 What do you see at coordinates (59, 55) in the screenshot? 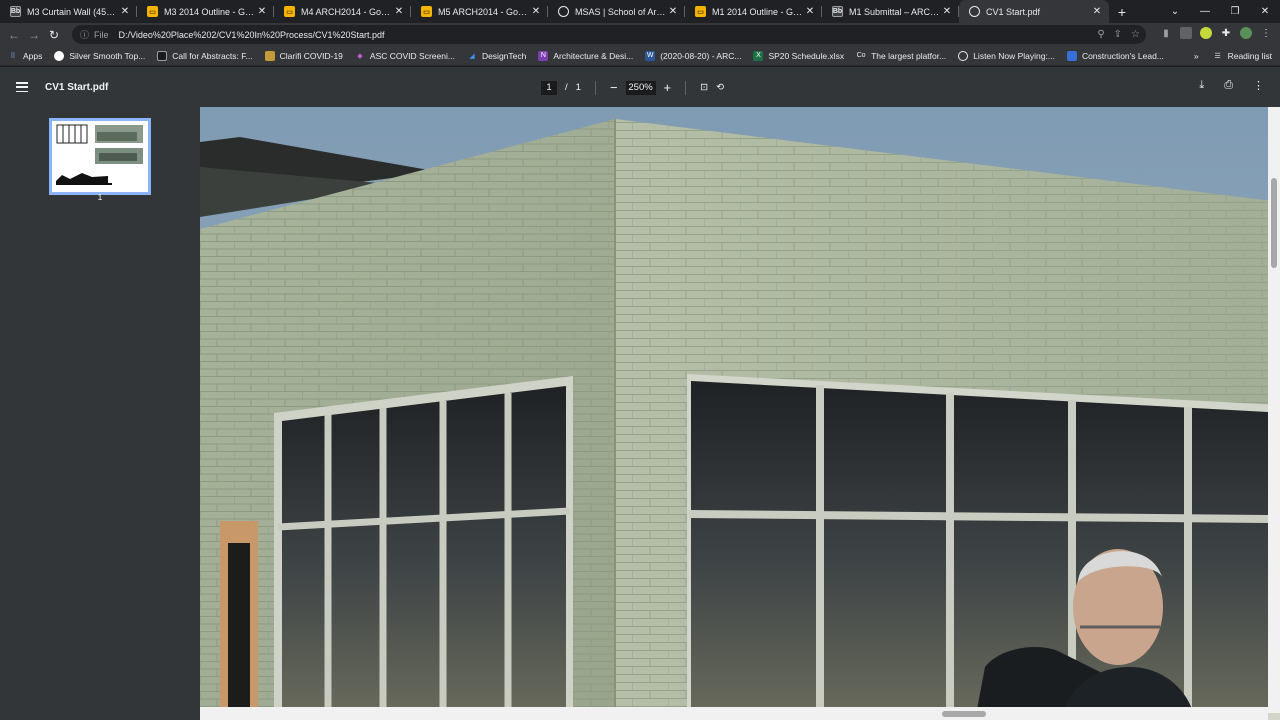
I see `circle-icon` at bounding box center [59, 55].